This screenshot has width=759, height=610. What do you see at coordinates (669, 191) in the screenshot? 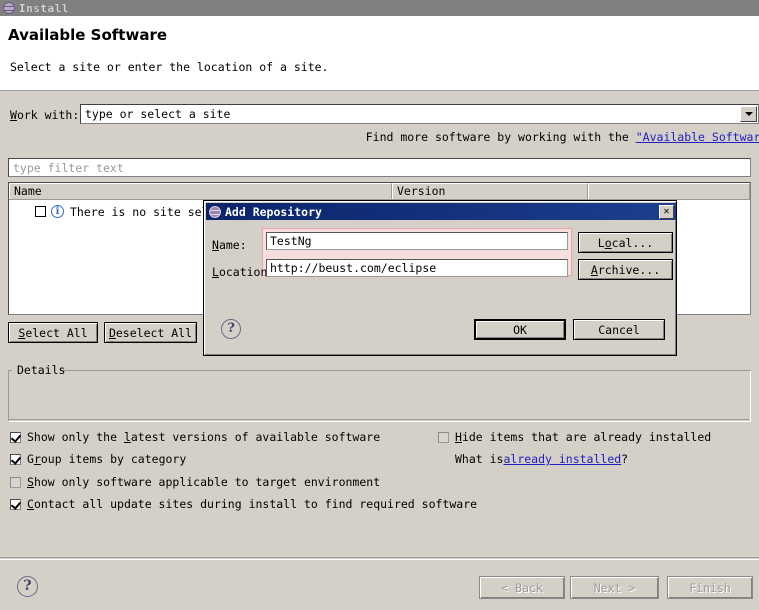
I see `column-header-blank` at bounding box center [669, 191].